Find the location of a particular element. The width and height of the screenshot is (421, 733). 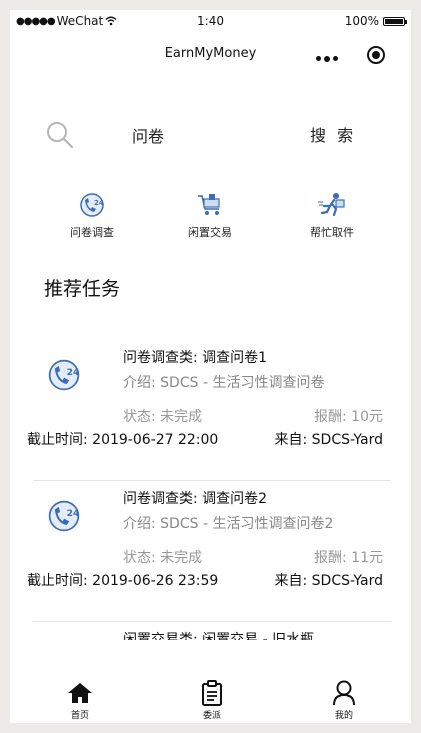

category-survey-label: 问卷调查 is located at coordinates (92, 232).